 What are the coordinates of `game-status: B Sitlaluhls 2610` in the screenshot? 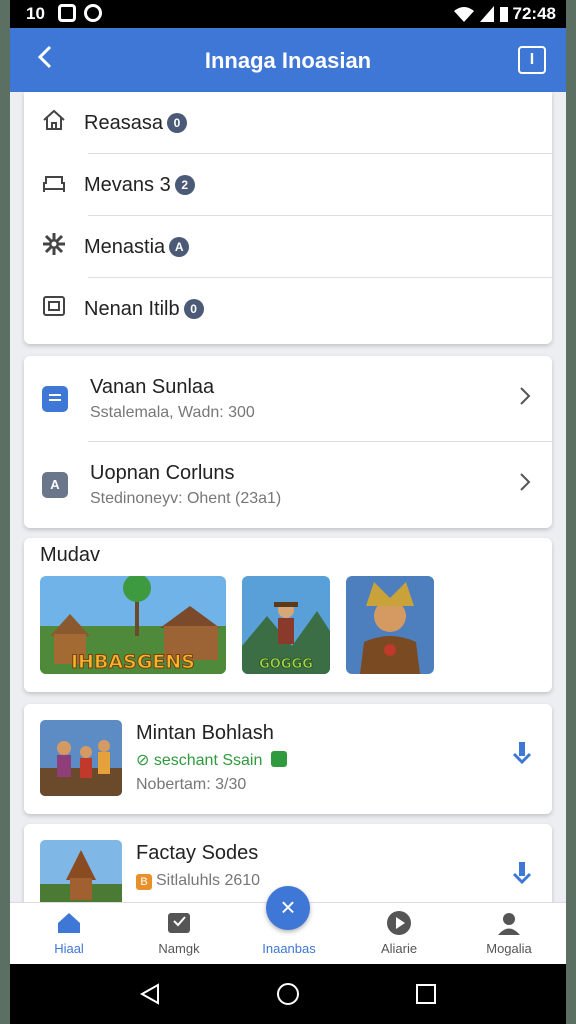 It's located at (198, 881).